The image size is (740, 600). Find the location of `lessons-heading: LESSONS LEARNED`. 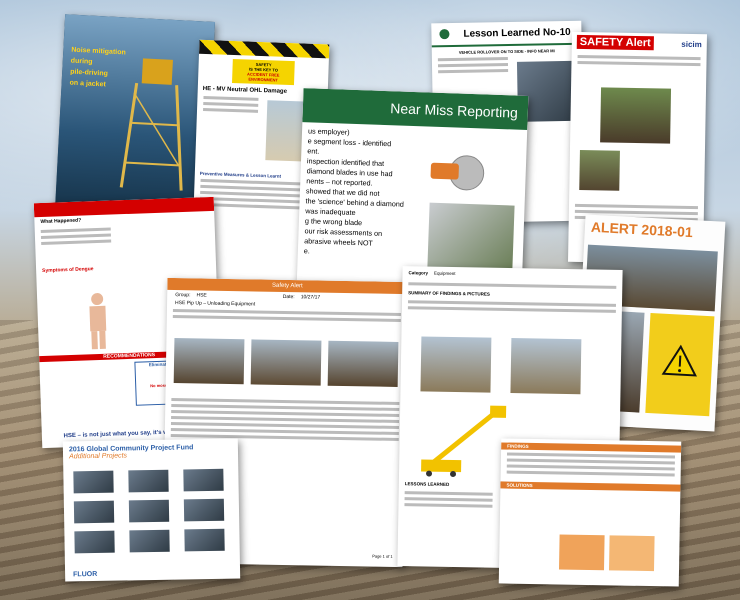

lessons-heading: LESSONS LEARNED is located at coordinates (427, 484).